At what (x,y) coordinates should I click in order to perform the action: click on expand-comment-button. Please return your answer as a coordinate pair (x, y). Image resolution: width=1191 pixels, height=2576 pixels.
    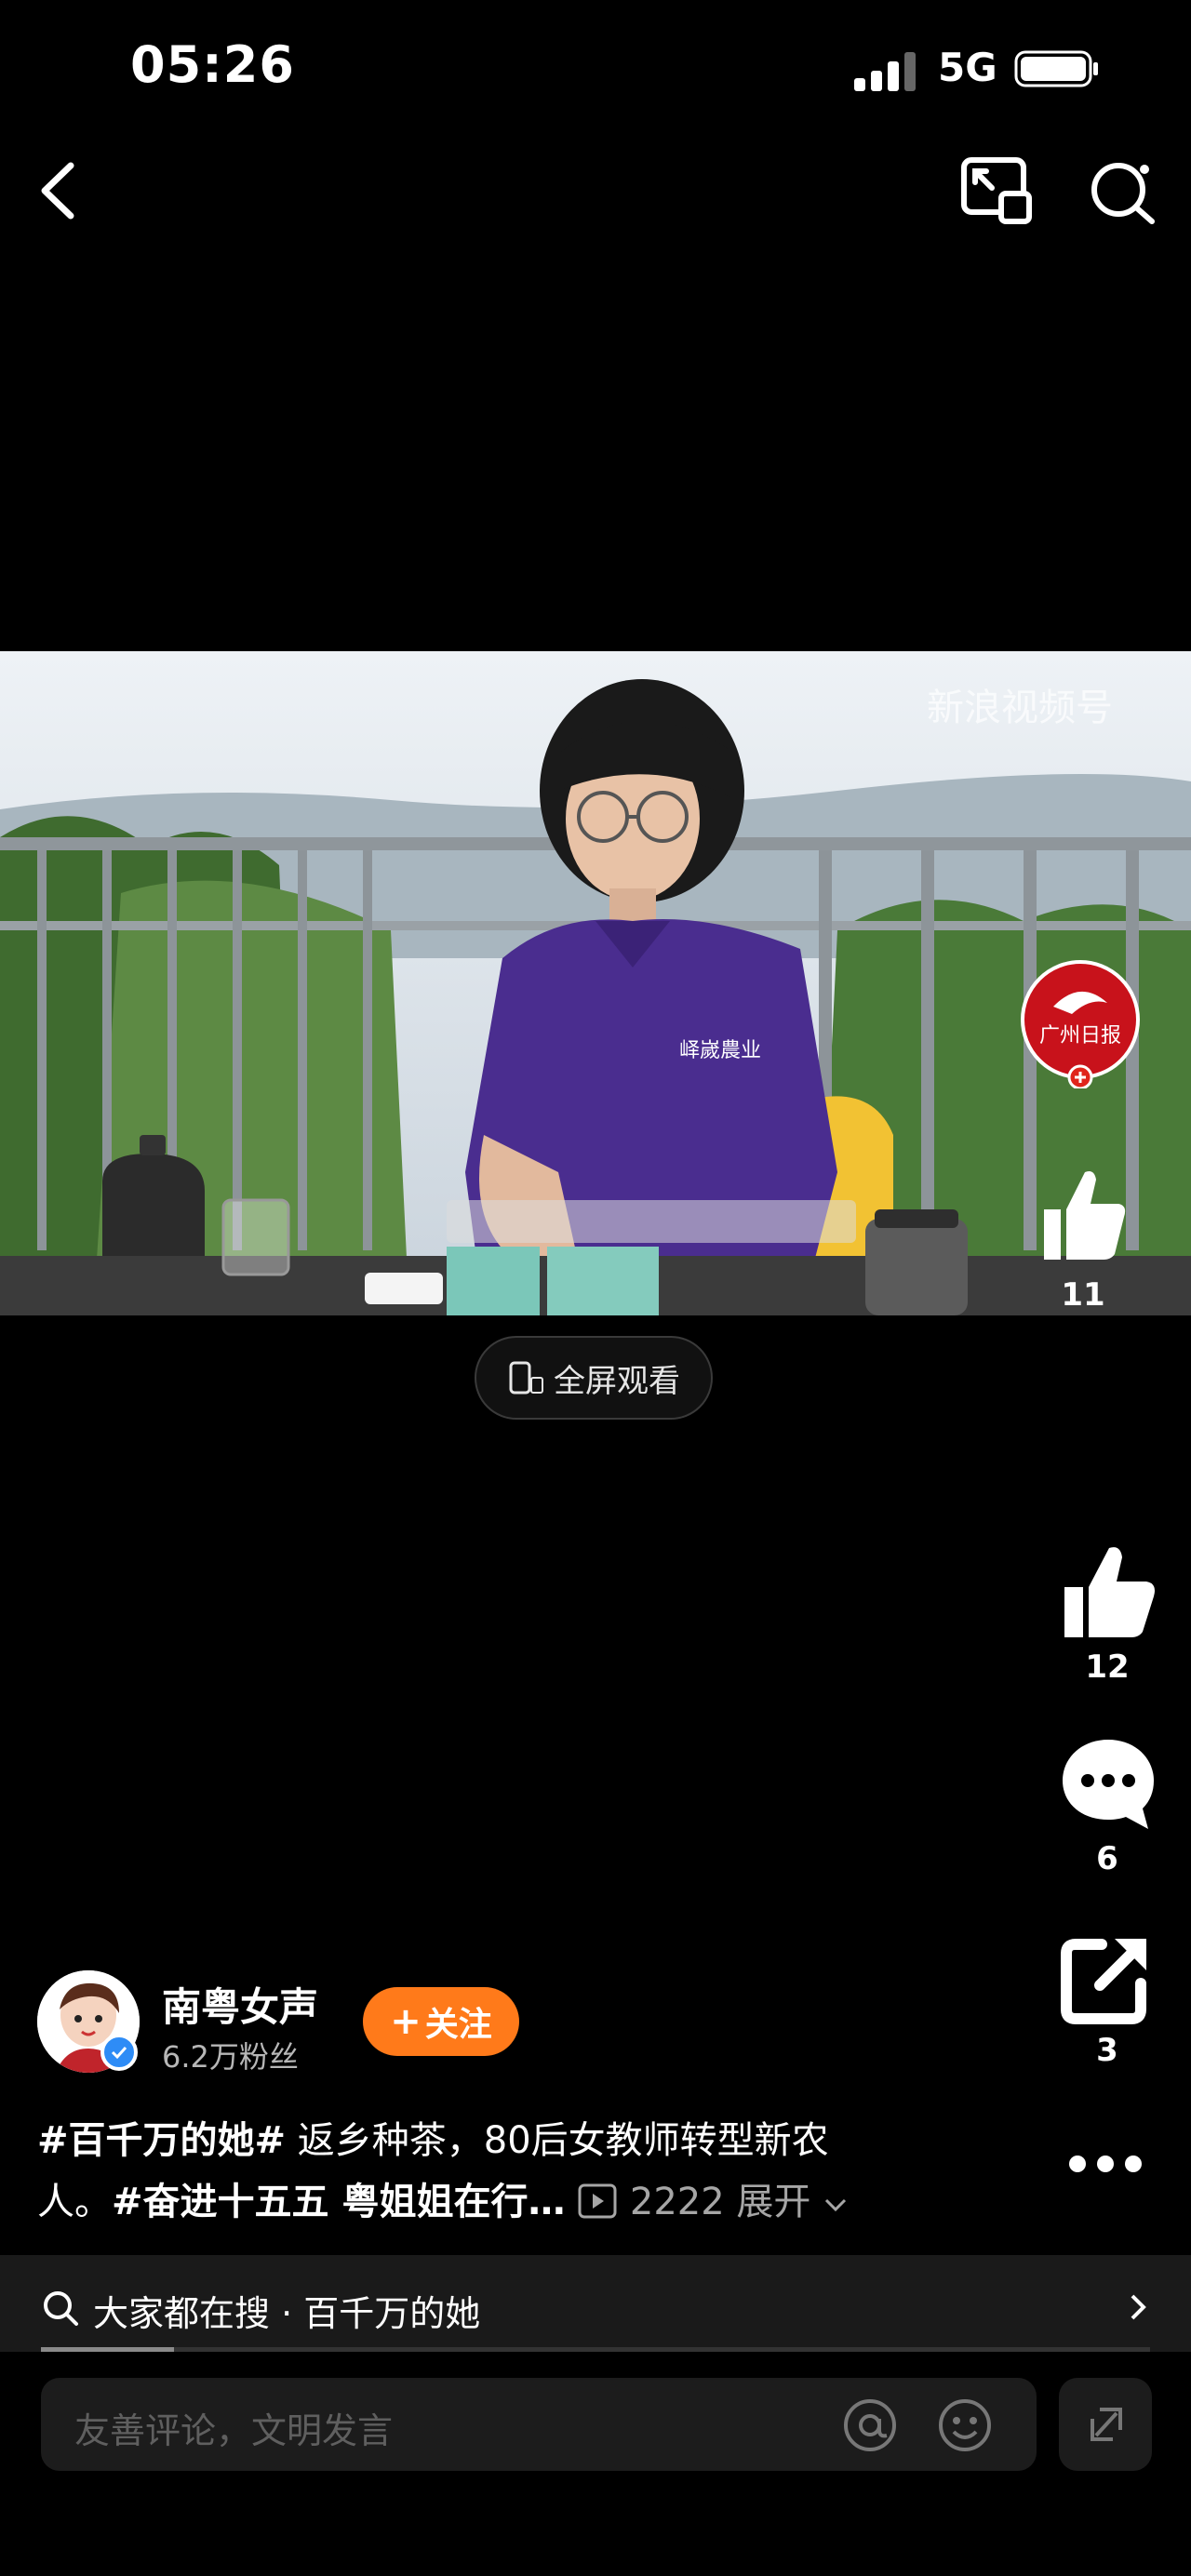
    Looking at the image, I should click on (1105, 2424).